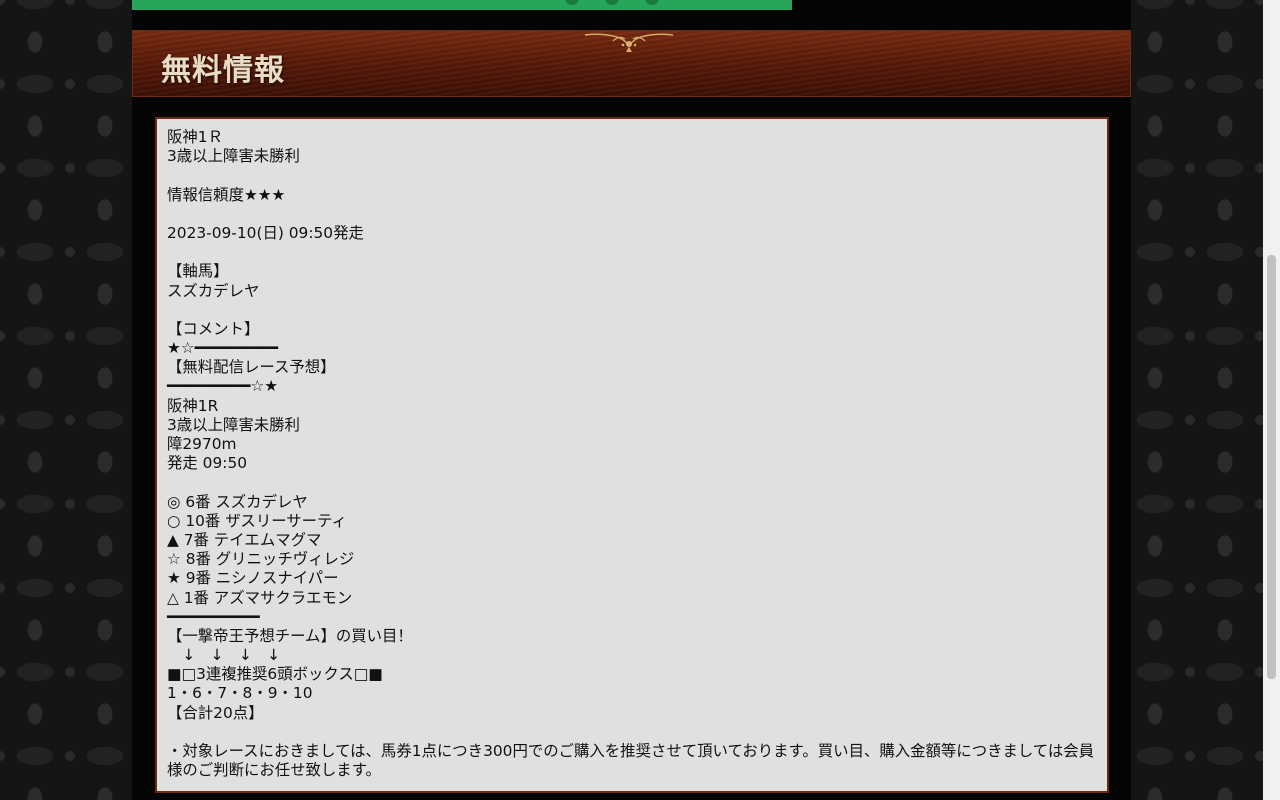 The image size is (1280, 800). Describe the element at coordinates (251, 367) in the screenshot. I see `post-line: 【無料配信レース予想】` at that location.